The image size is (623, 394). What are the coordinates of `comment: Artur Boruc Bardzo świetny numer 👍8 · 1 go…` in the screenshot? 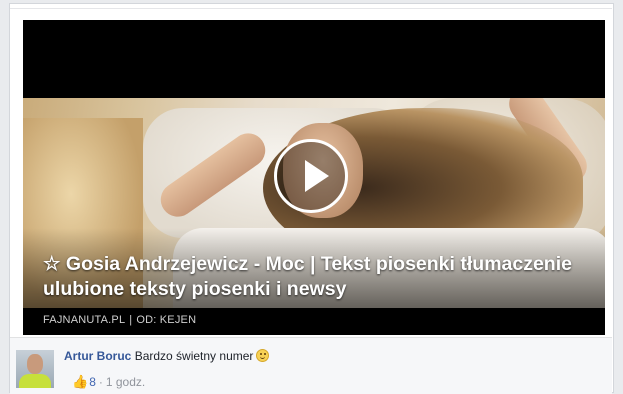 It's located at (311, 365).